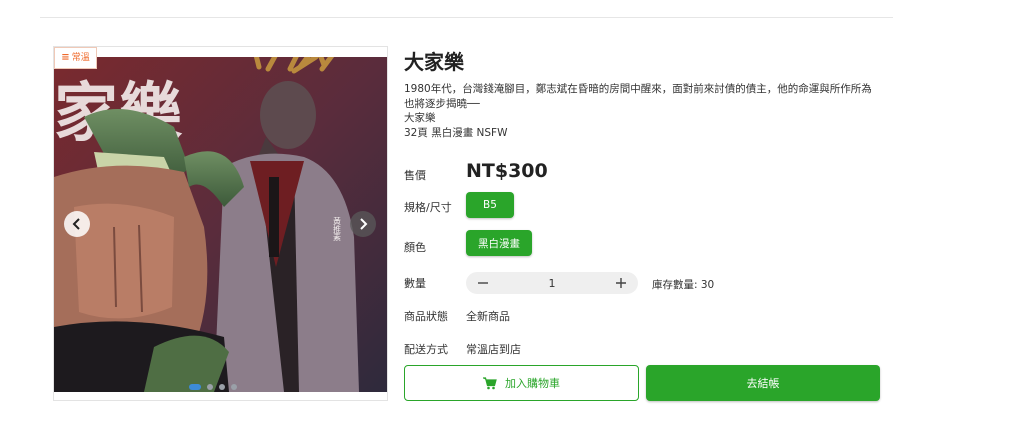 Image resolution: width=1024 pixels, height=423 pixels. I want to click on color-label: 顏色, so click(415, 247).